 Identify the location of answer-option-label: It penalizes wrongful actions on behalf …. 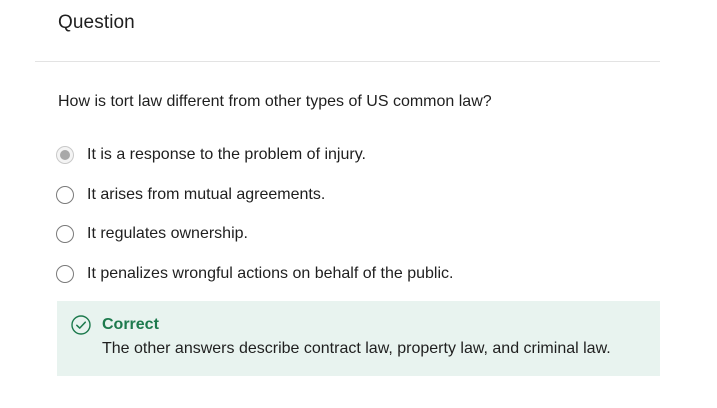
(270, 273).